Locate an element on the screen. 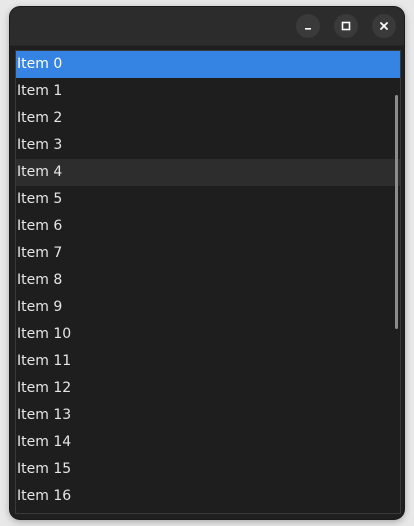 The height and width of the screenshot is (526, 414). list-item: Item 1 is located at coordinates (208, 91).